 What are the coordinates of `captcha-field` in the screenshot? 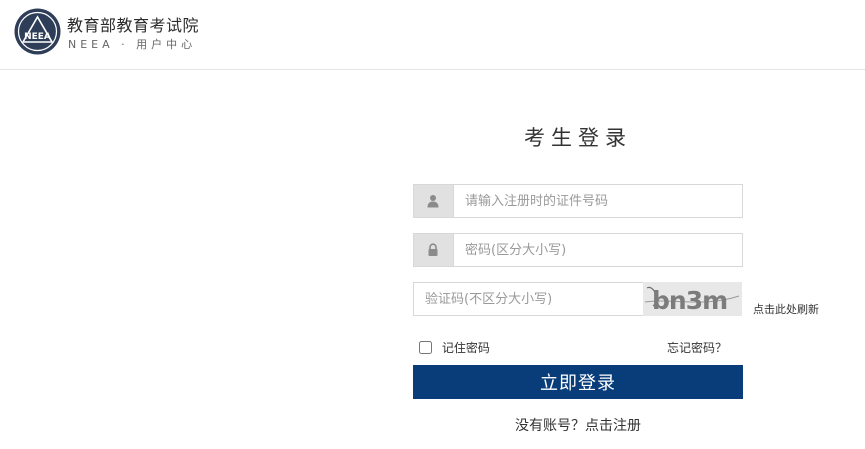 It's located at (528, 299).